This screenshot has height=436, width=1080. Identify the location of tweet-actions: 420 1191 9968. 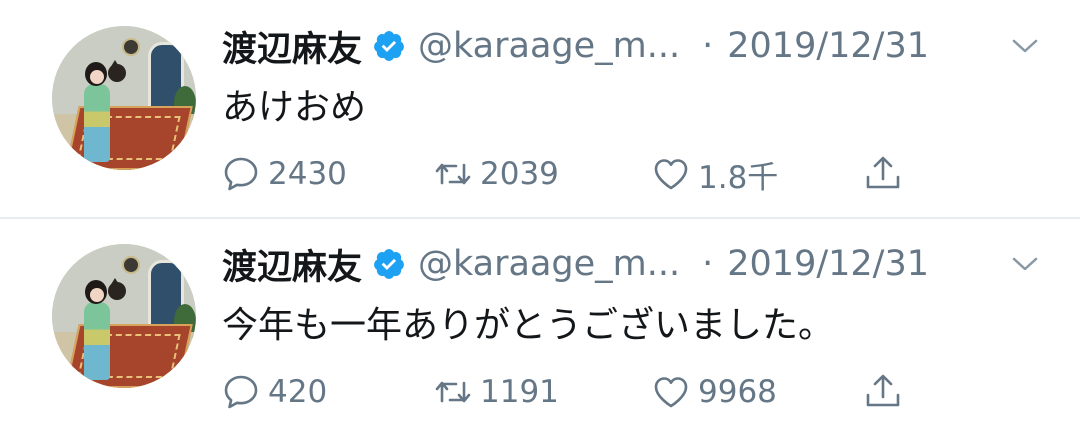
(540, 392).